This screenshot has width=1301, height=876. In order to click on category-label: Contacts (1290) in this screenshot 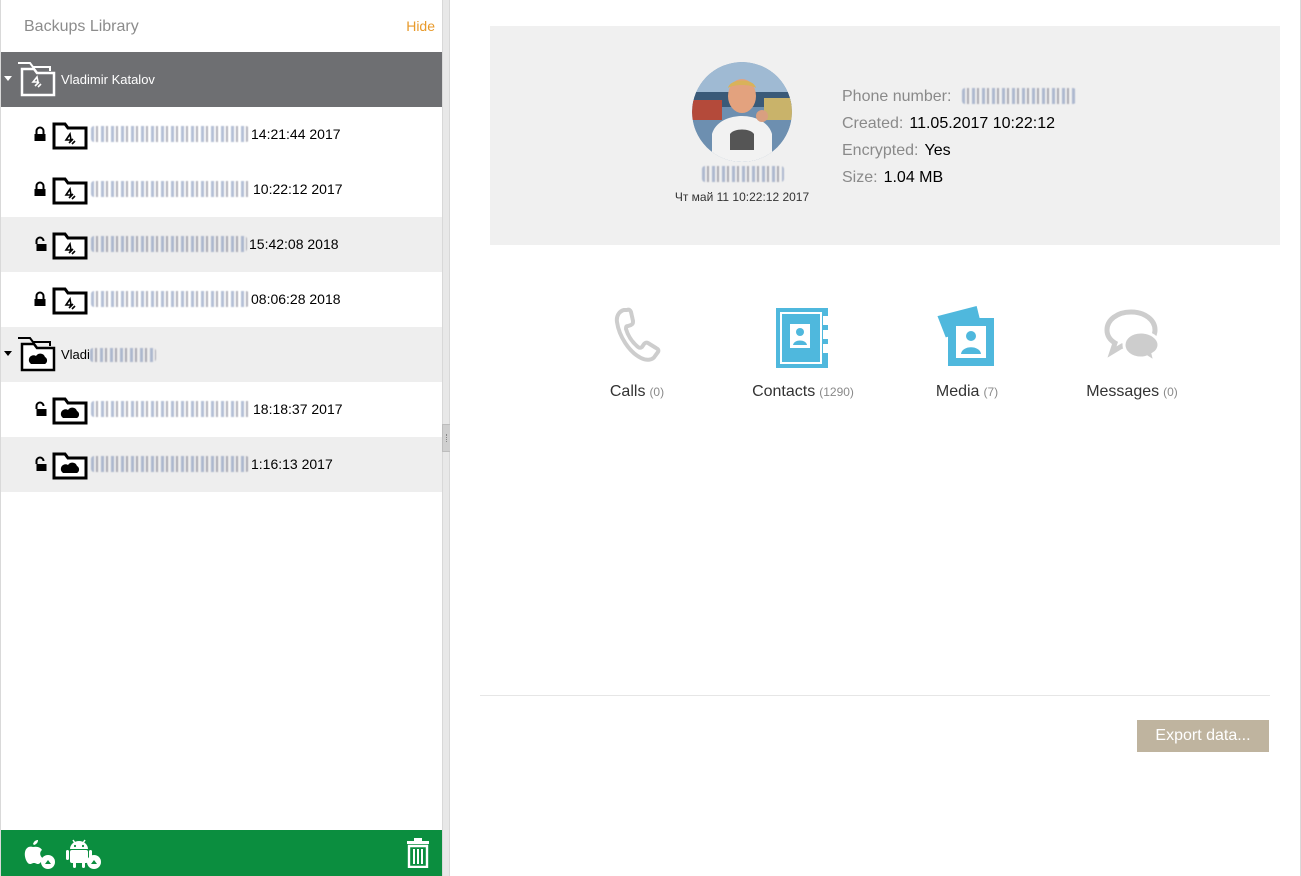, I will do `click(803, 392)`.